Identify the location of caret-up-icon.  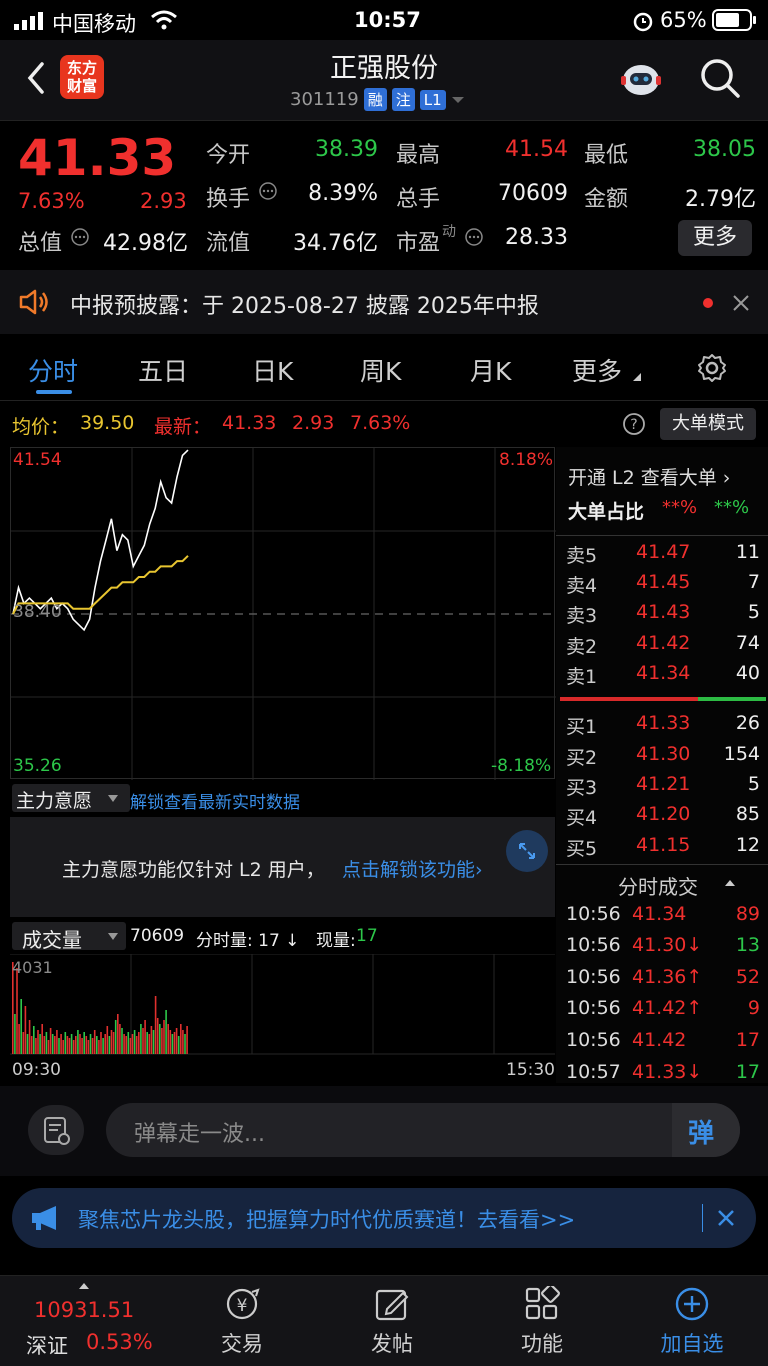
(730, 883).